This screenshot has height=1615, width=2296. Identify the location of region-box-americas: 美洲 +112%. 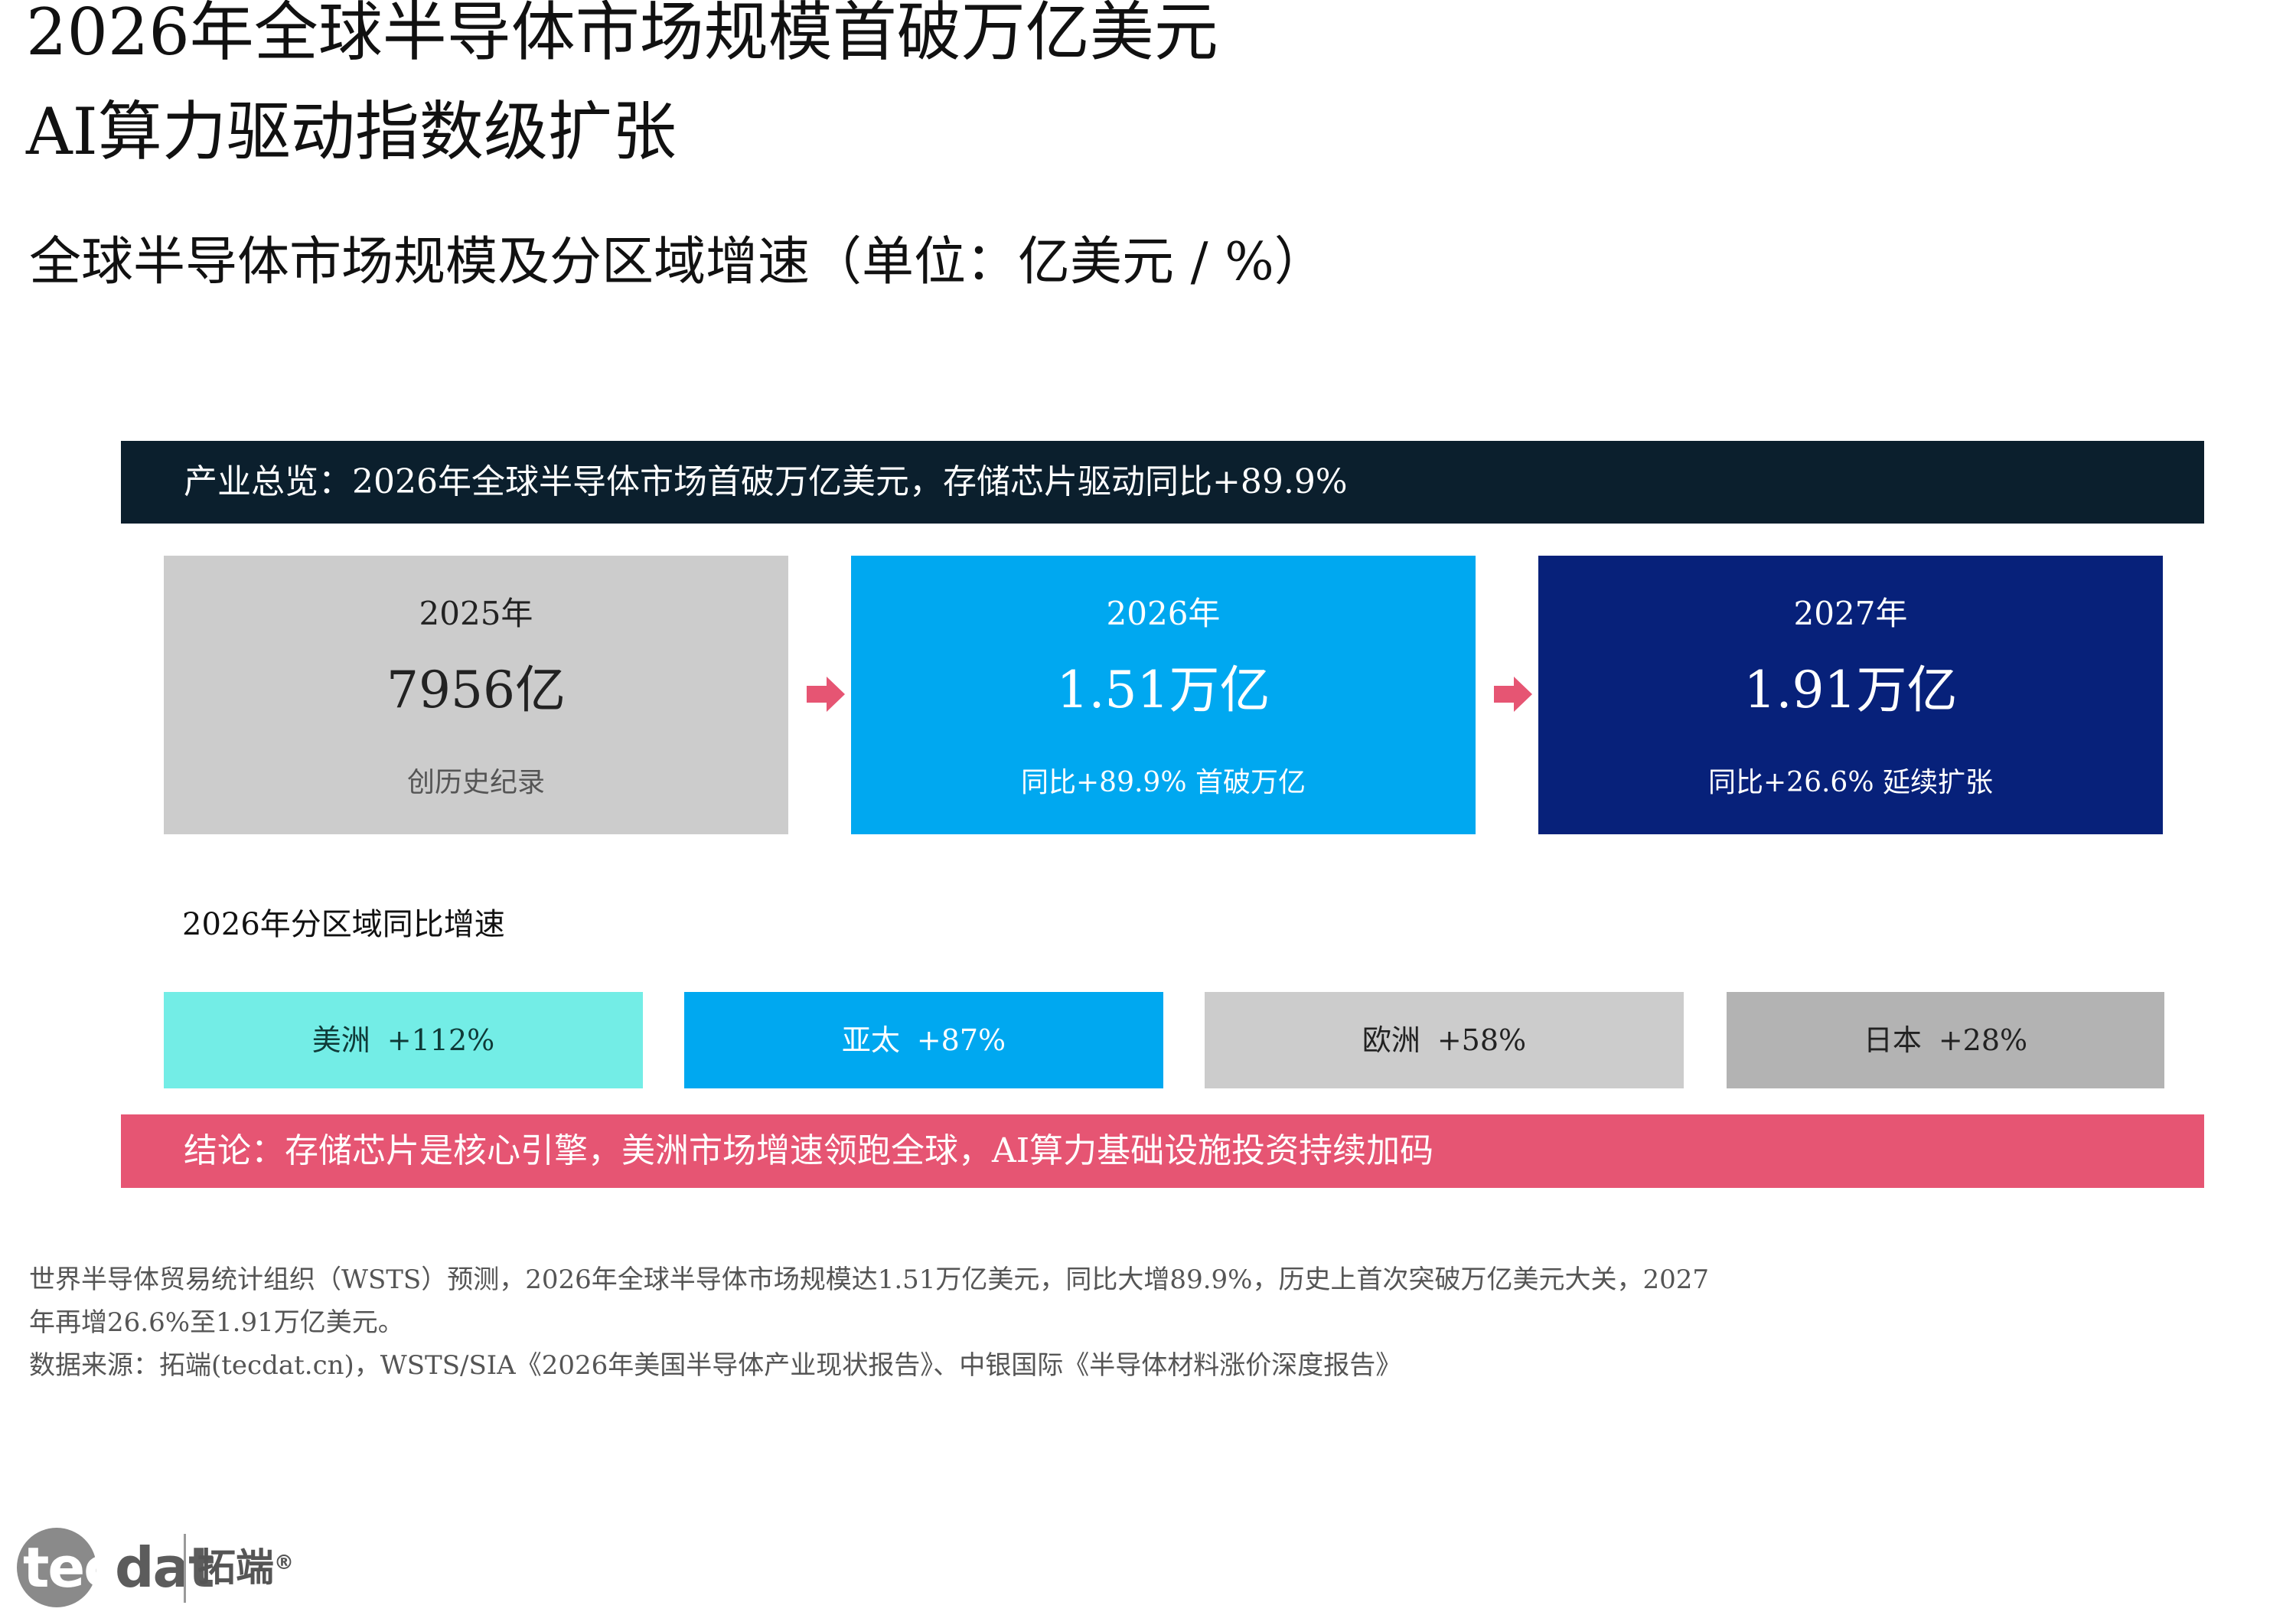
(403, 1040).